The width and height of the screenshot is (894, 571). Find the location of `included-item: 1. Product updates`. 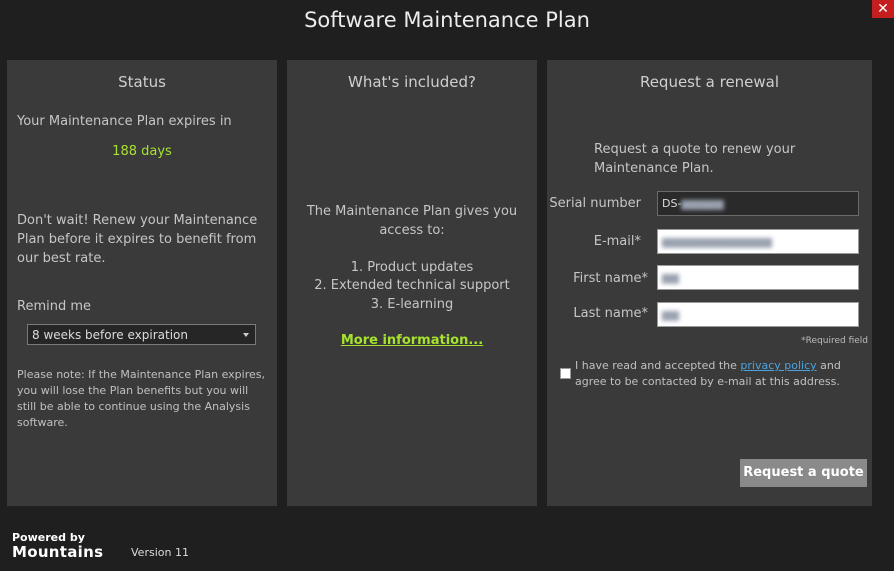

included-item: 1. Product updates is located at coordinates (412, 267).